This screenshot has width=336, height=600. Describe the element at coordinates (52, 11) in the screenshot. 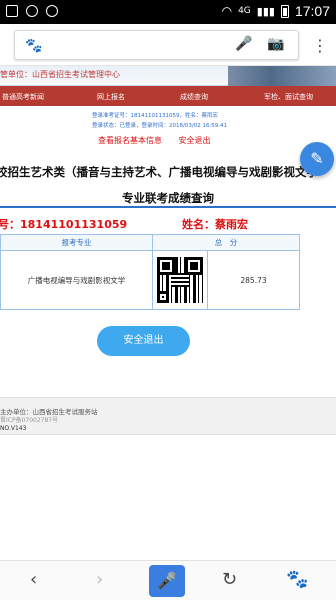

I see `clock-icon` at that location.